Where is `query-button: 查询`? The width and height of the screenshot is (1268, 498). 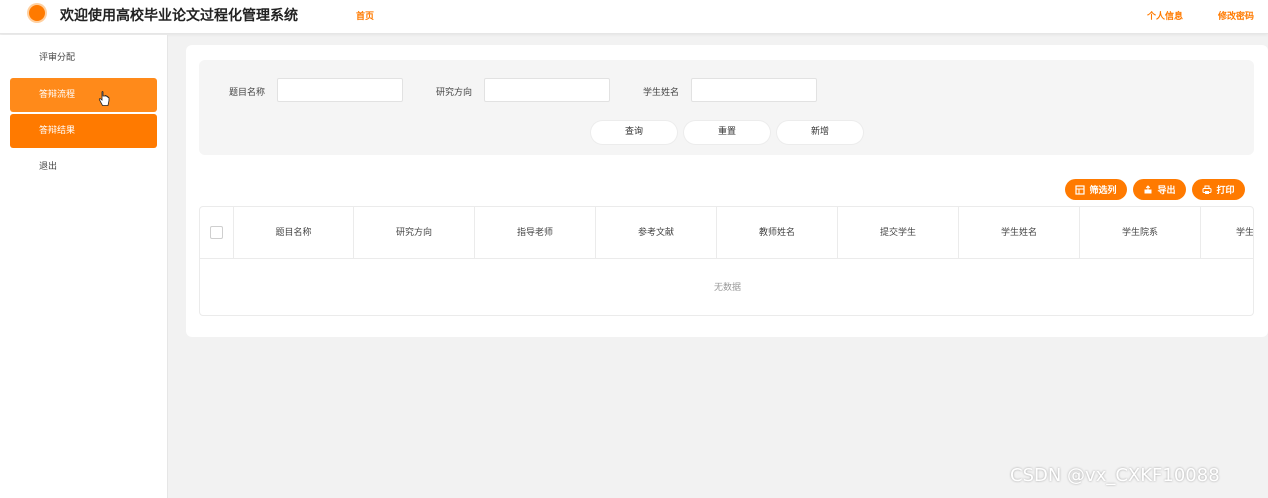
query-button: 查询 is located at coordinates (634, 132).